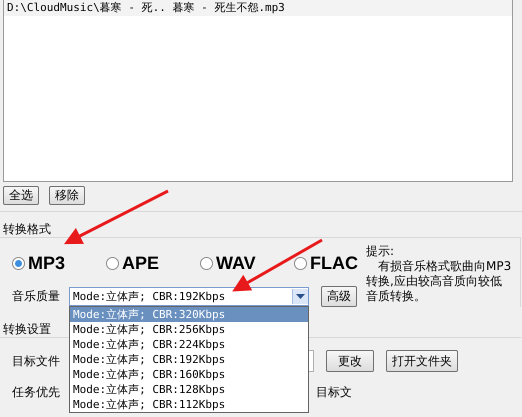  I want to click on tip-text: 转换,应由较高音质向较低, so click(434, 281).